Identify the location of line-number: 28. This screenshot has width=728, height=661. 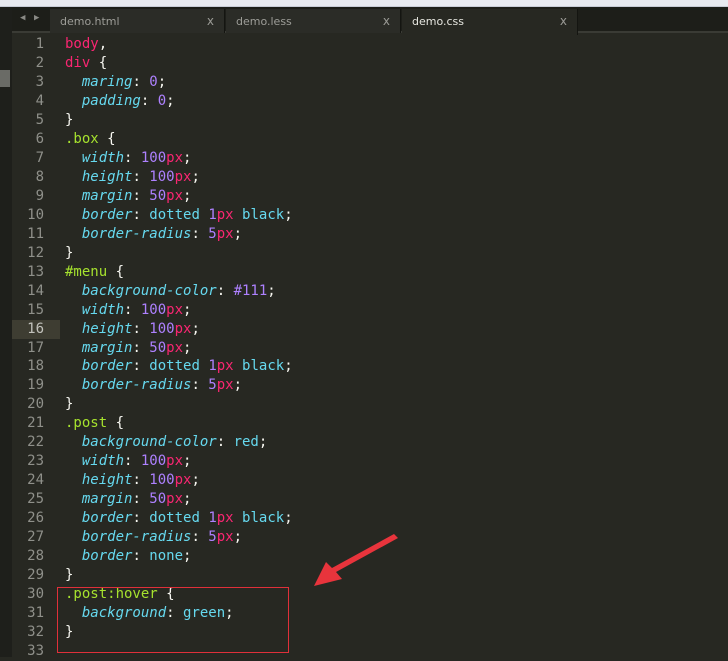
(35, 556).